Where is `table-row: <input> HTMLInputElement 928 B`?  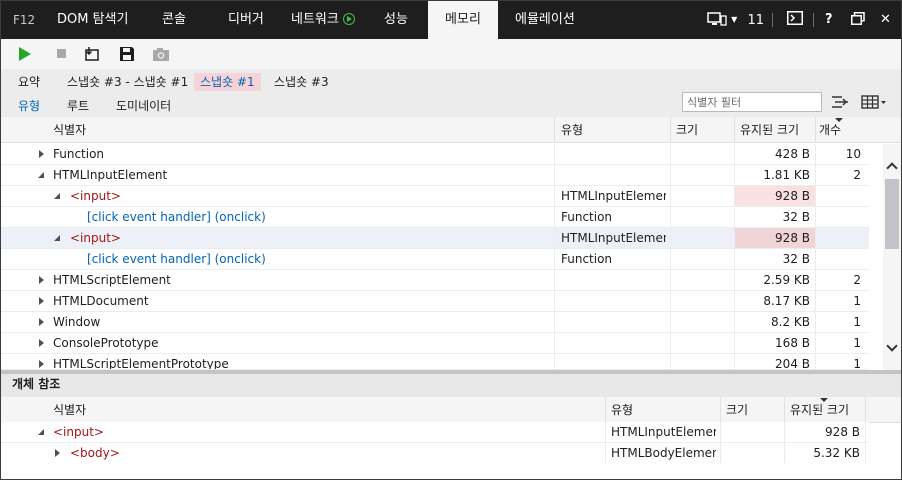
table-row: <input> HTMLInputElement 928 B is located at coordinates (435, 196).